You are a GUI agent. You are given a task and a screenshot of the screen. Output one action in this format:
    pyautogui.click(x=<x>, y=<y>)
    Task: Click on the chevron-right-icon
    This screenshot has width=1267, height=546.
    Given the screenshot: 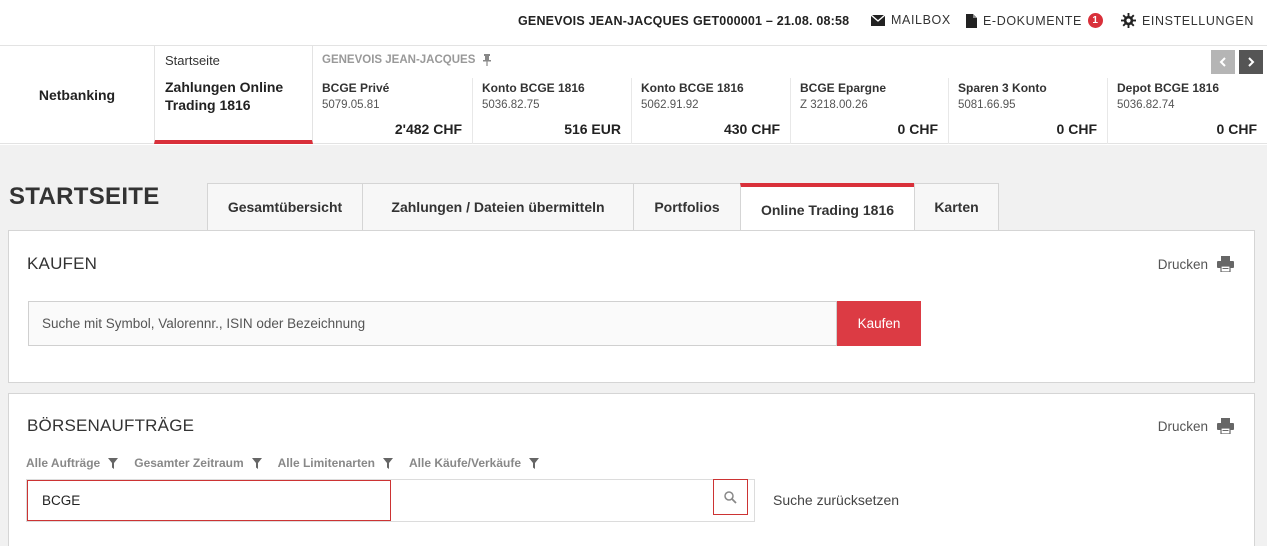 What is the action you would take?
    pyautogui.click(x=1251, y=62)
    